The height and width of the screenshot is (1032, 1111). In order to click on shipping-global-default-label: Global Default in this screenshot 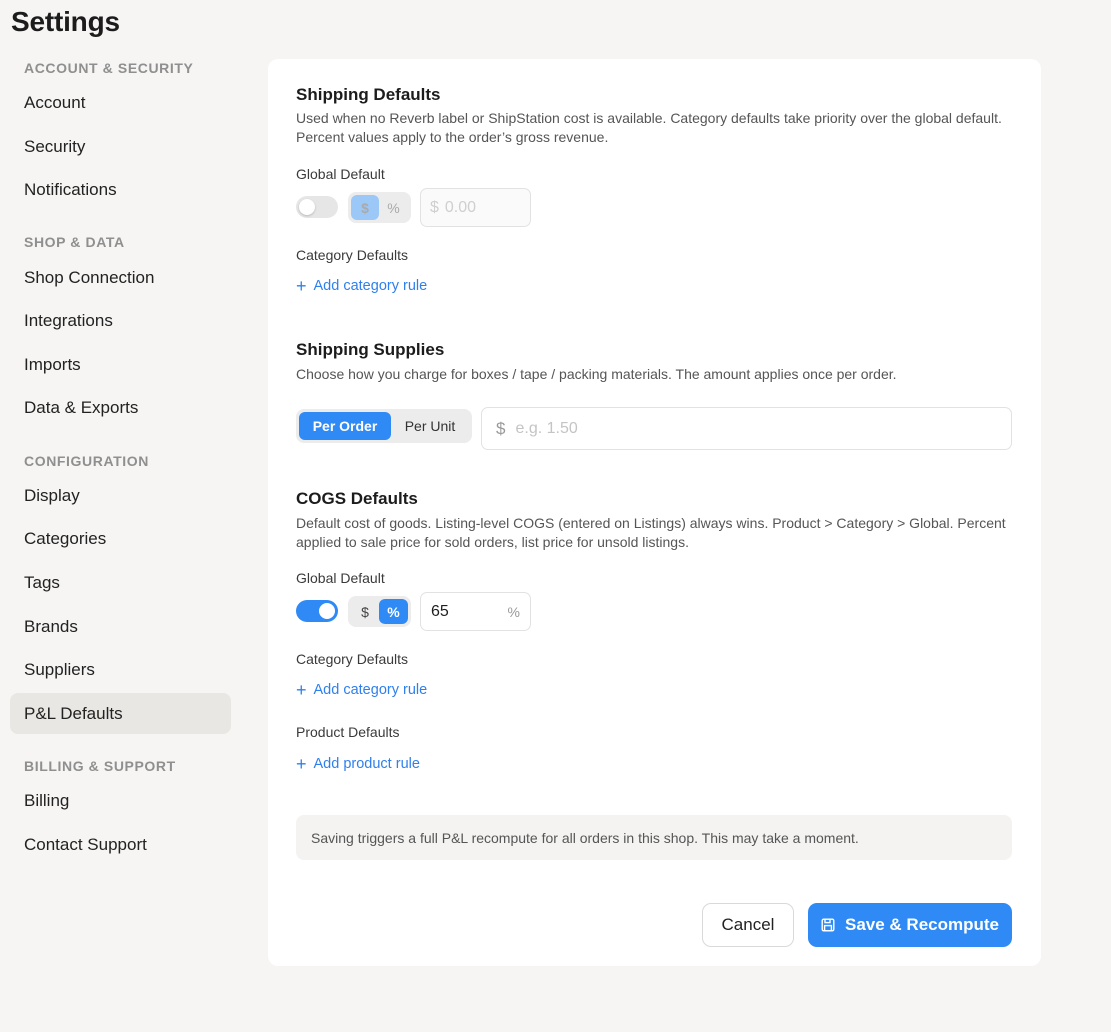, I will do `click(340, 174)`.